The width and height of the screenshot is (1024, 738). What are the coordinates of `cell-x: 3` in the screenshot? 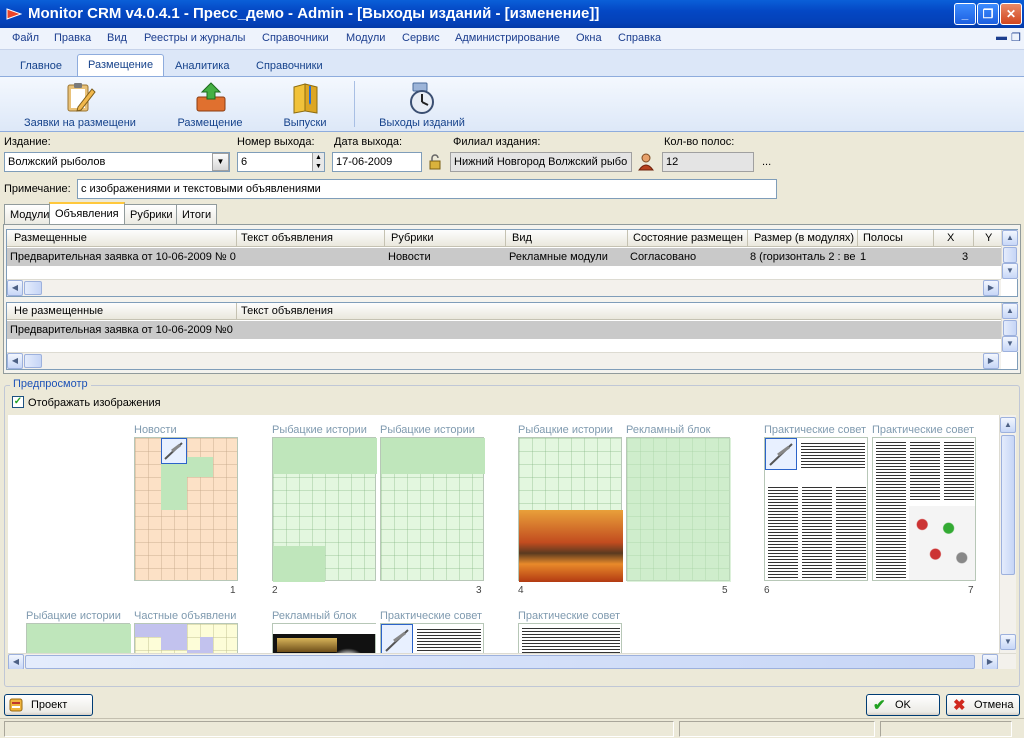 It's located at (965, 257).